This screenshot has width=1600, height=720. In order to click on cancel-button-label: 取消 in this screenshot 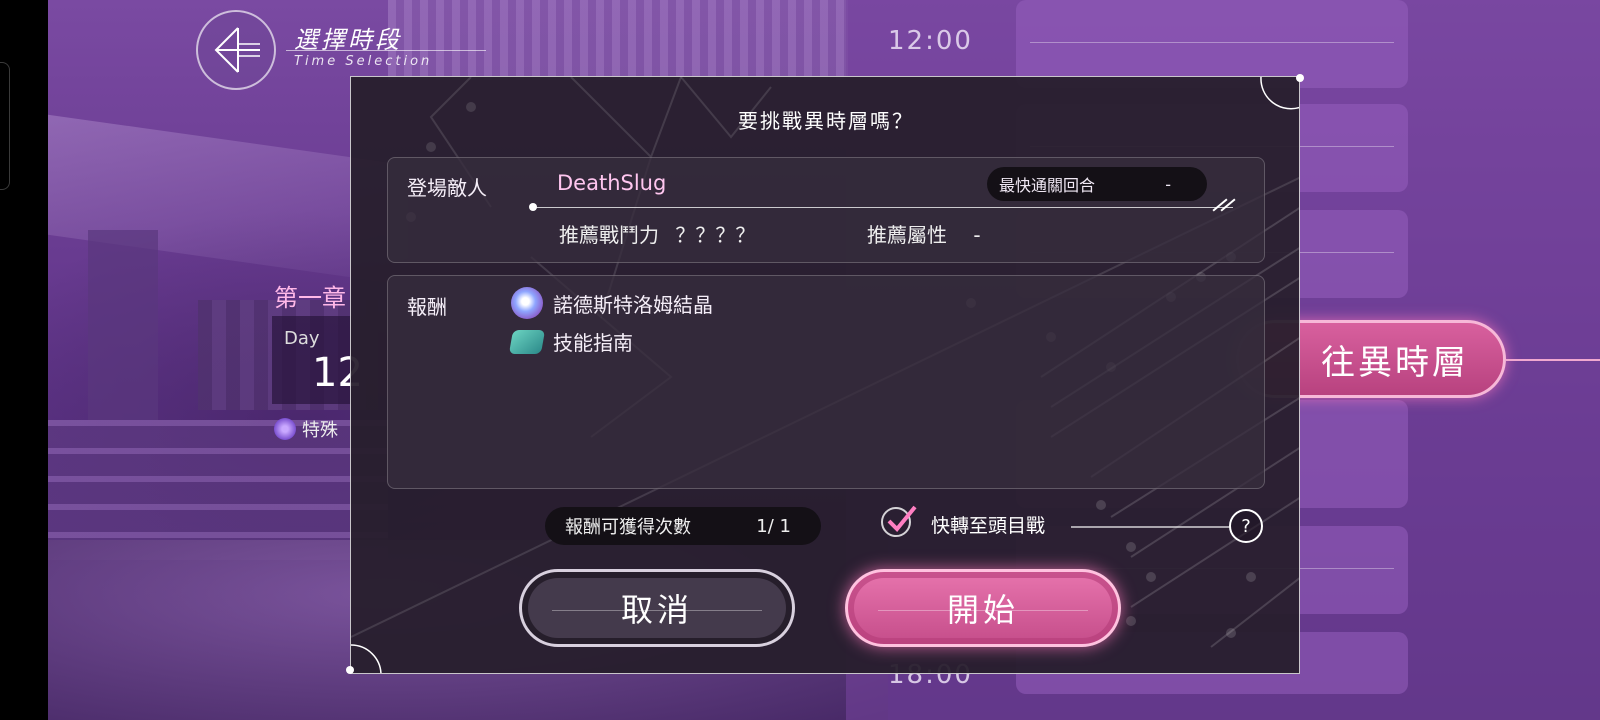, I will do `click(656, 610)`.